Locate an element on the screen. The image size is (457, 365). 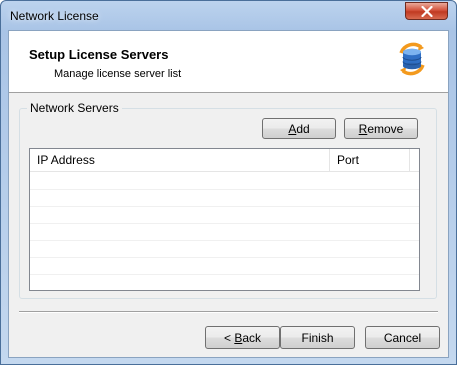
title-bar: Network License is located at coordinates (228, 16).